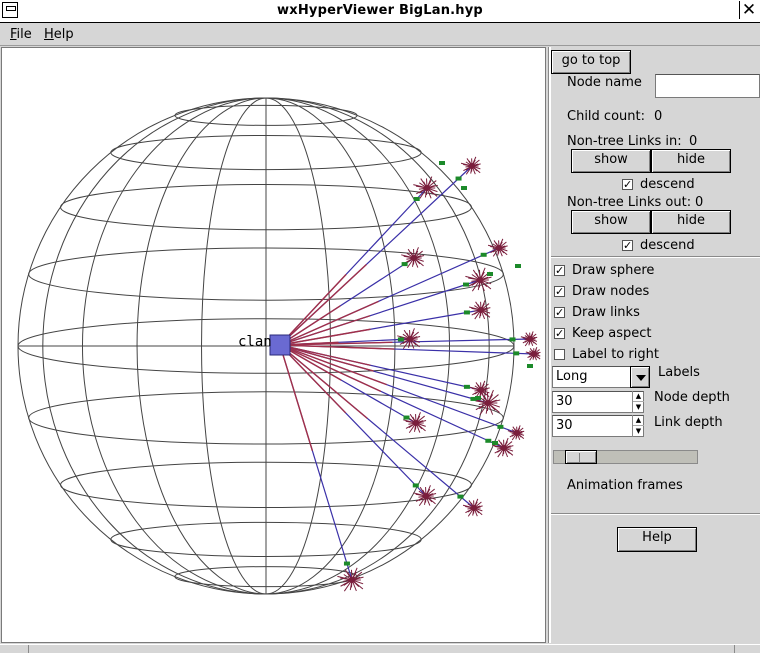 This screenshot has width=760, height=653. I want to click on link-depth-input: 30, so click(598, 426).